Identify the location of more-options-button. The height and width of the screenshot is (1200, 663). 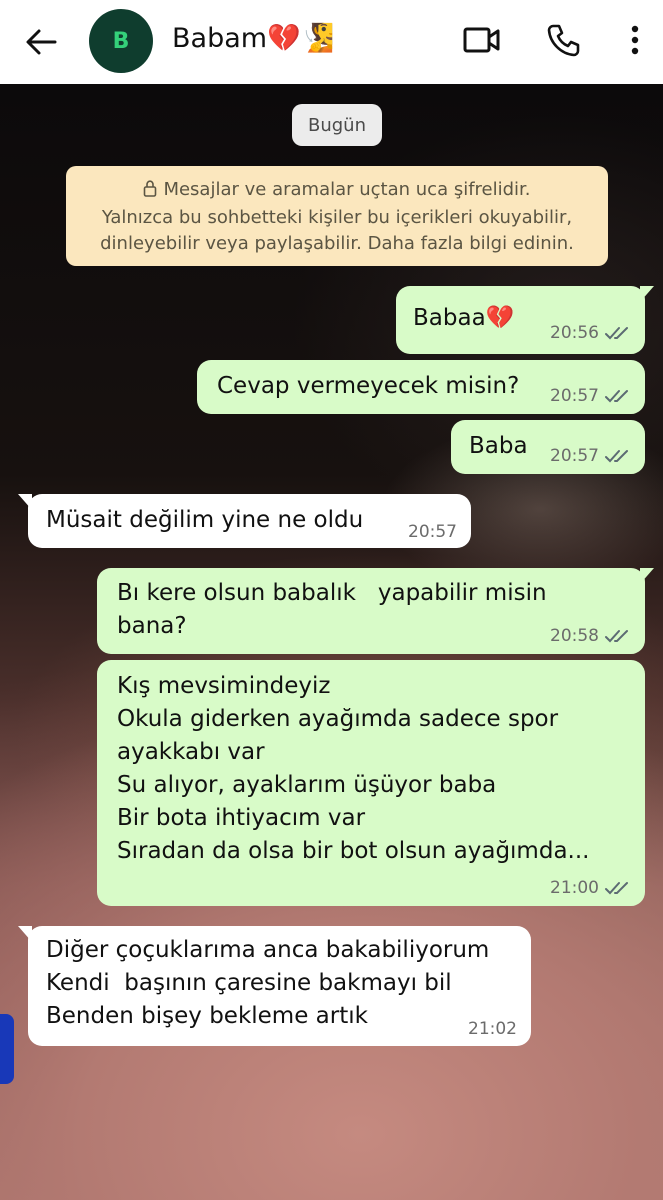
(635, 40).